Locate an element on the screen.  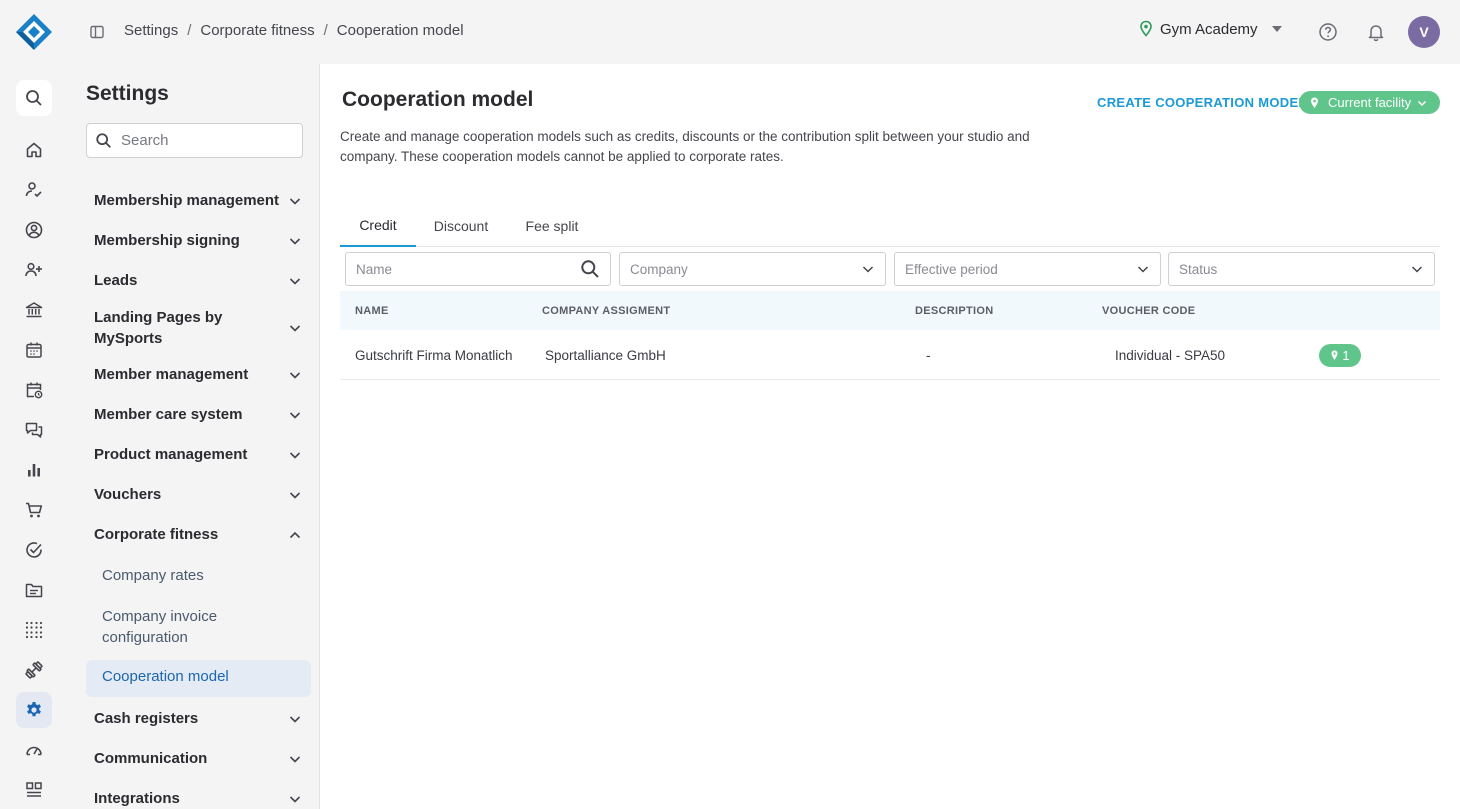
gear-icon is located at coordinates (34, 709).